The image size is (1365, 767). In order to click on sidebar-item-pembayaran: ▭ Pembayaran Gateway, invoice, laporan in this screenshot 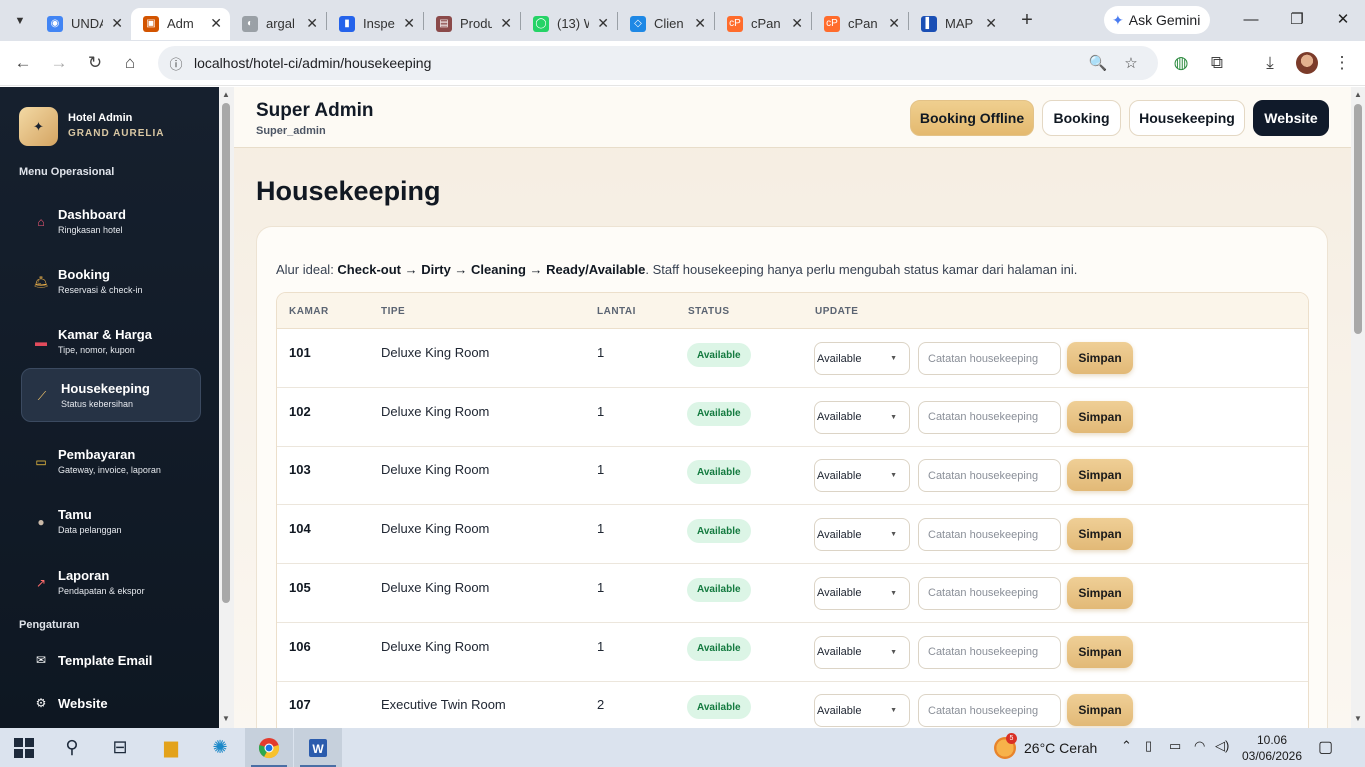, I will do `click(111, 462)`.